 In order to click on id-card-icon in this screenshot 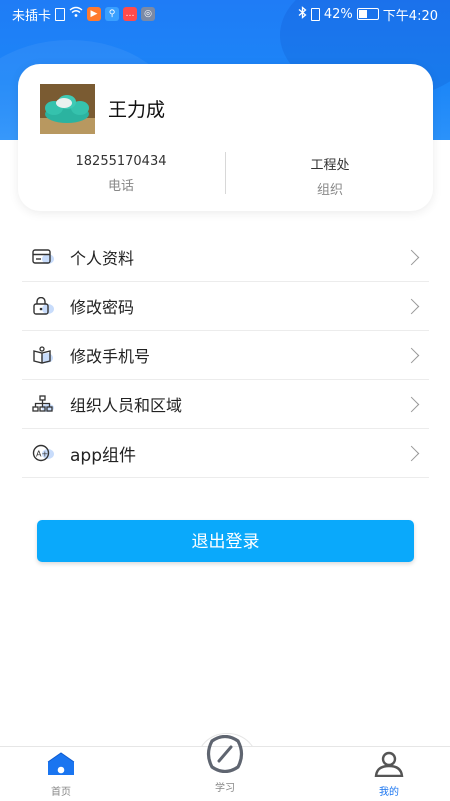, I will do `click(43, 257)`.